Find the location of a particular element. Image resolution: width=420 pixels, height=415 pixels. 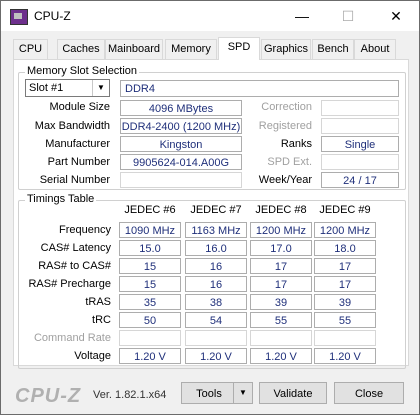

timing-cell: 38 is located at coordinates (216, 302).